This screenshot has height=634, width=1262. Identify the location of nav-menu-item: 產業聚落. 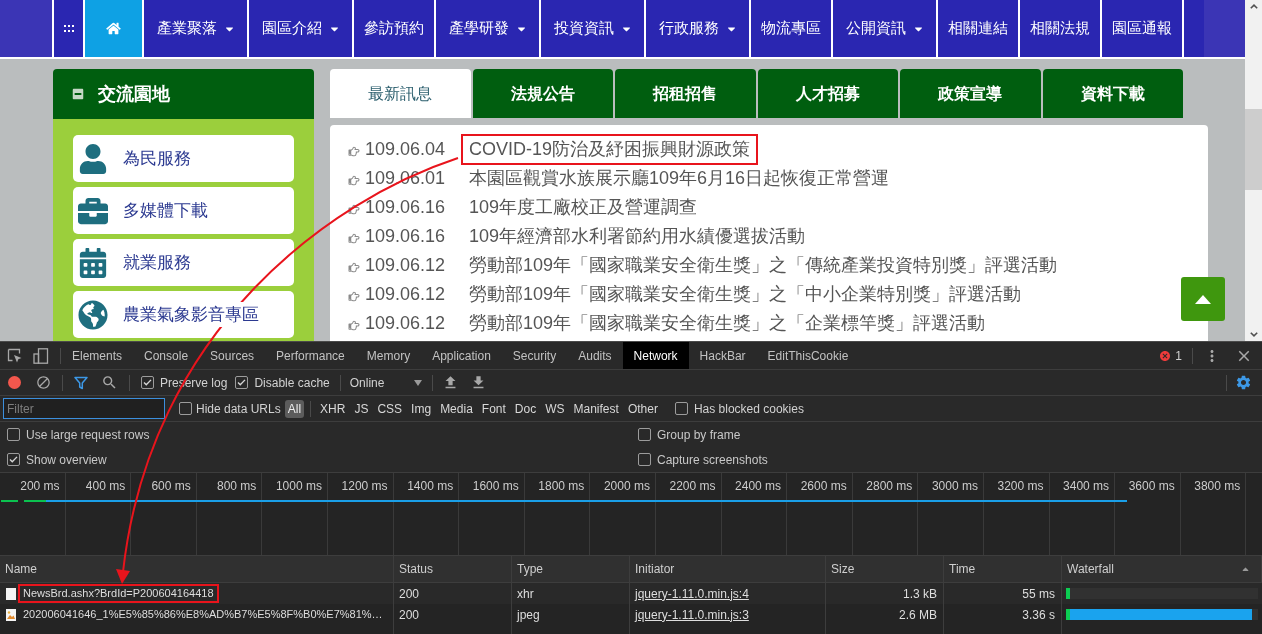
(194, 28).